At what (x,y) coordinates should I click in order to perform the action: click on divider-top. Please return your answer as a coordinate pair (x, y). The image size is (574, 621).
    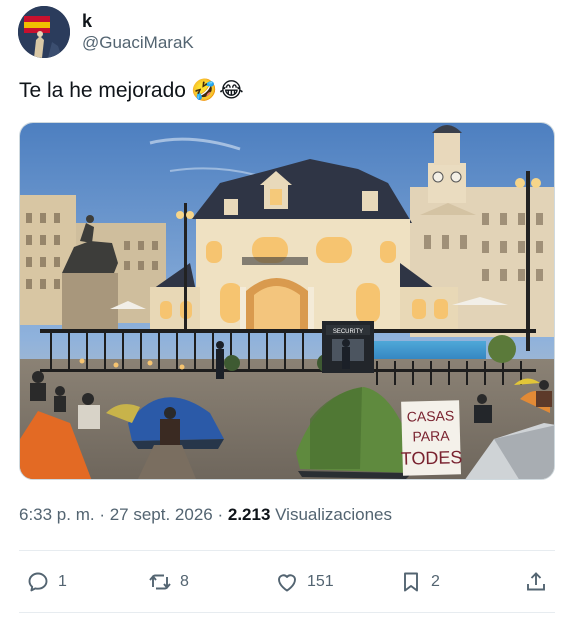
    Looking at the image, I should click on (287, 550).